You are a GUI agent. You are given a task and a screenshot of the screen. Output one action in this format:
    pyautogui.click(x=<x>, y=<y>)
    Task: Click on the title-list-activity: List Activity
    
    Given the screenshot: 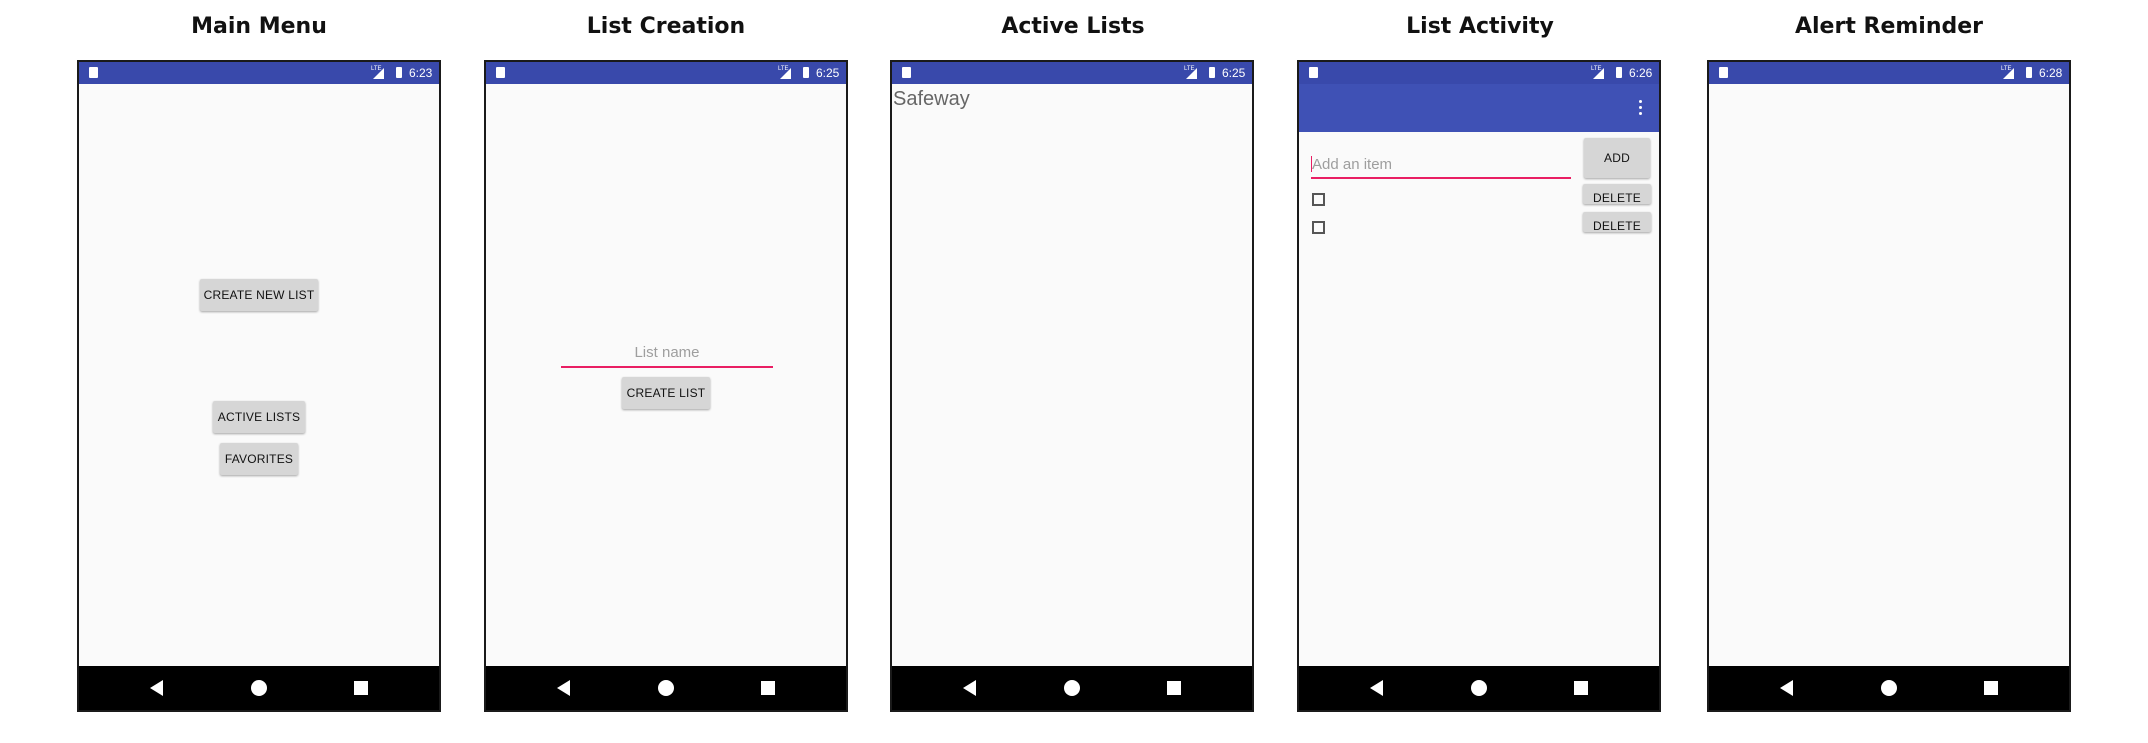 What is the action you would take?
    pyautogui.click(x=1480, y=26)
    